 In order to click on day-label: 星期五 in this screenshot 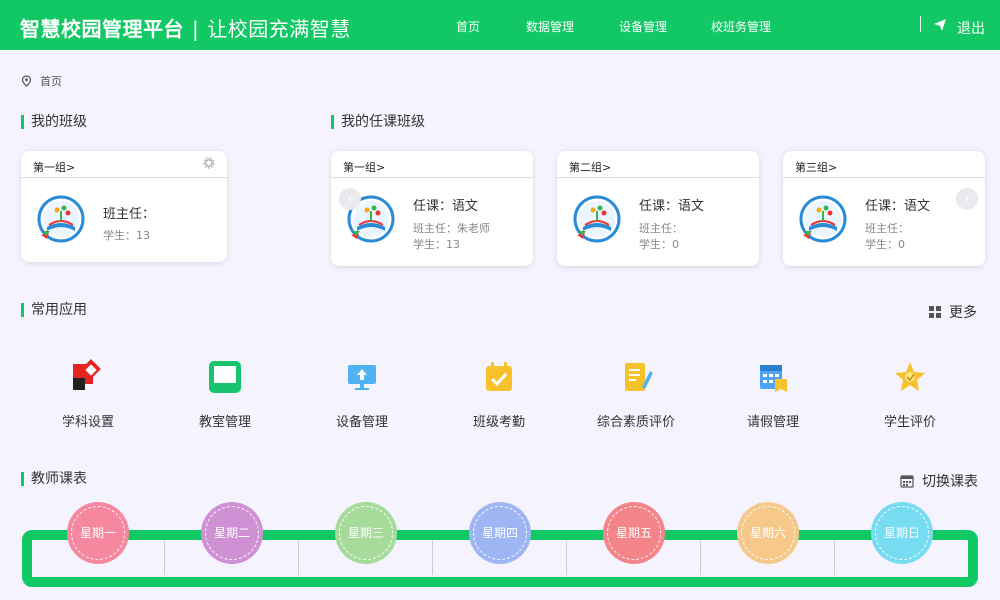, I will do `click(633, 533)`.